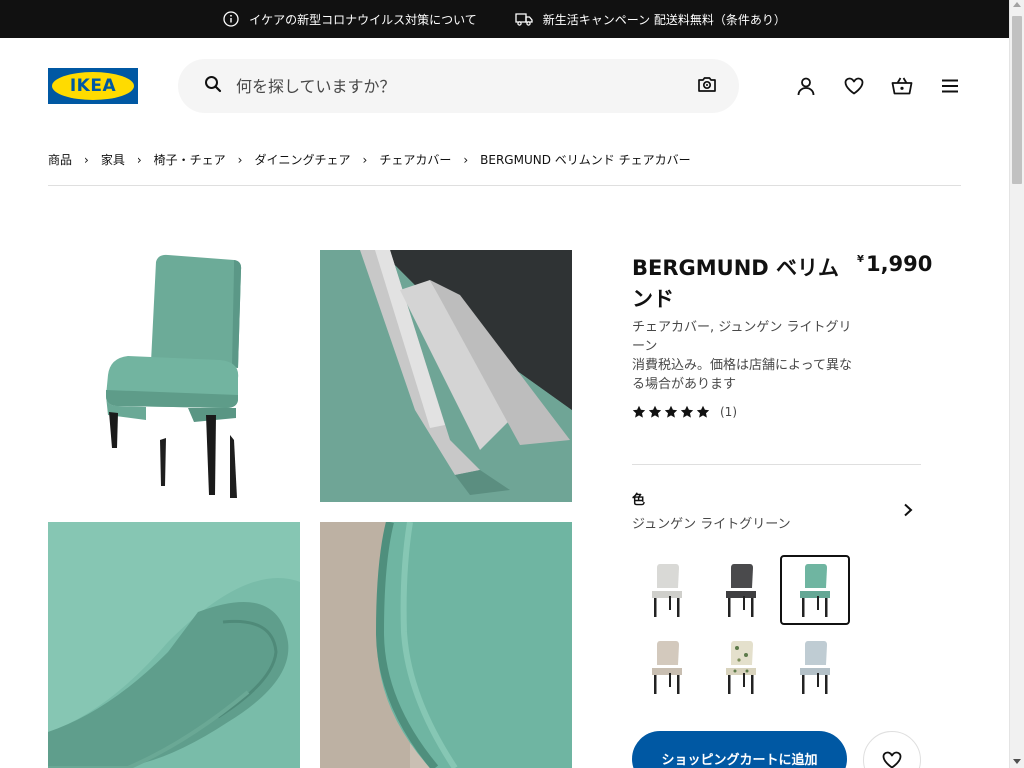  Describe the element at coordinates (174, 376) in the screenshot. I see `product-image-chair` at that location.